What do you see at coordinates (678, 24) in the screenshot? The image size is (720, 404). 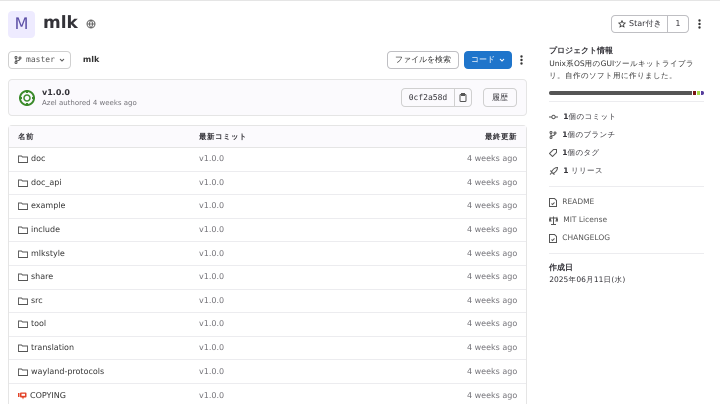 I see `star-count: 1` at bounding box center [678, 24].